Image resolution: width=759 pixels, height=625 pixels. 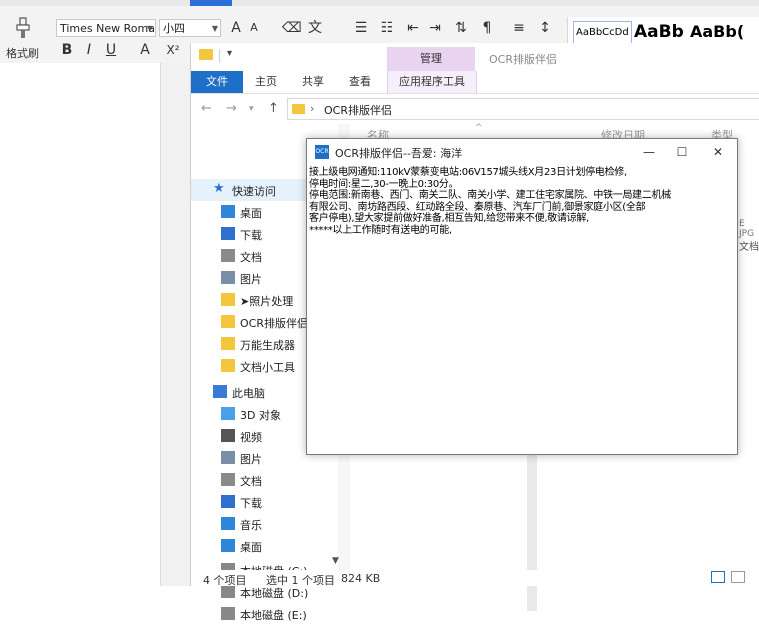 What do you see at coordinates (461, 28) in the screenshot?
I see `sort-icon: ⇅` at bounding box center [461, 28].